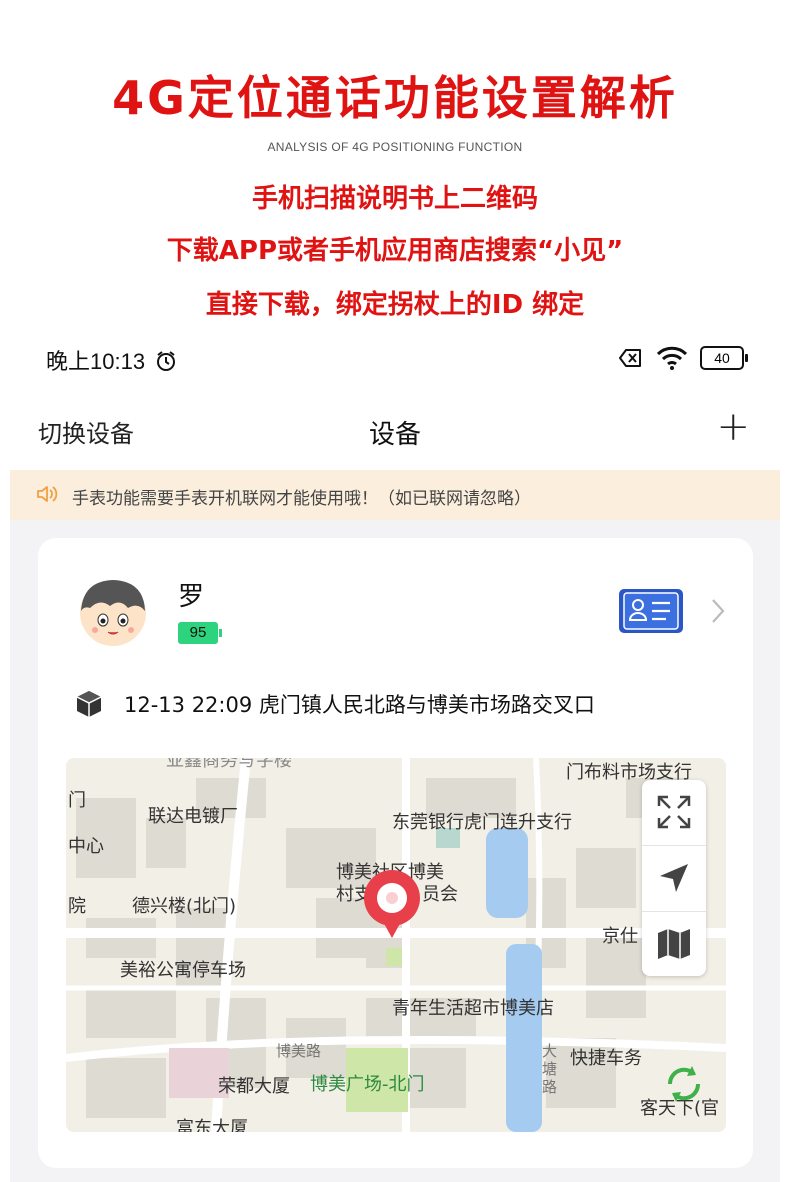 Image resolution: width=790 pixels, height=1182 pixels. What do you see at coordinates (392, 905) in the screenshot?
I see `location-pin-icon` at bounding box center [392, 905].